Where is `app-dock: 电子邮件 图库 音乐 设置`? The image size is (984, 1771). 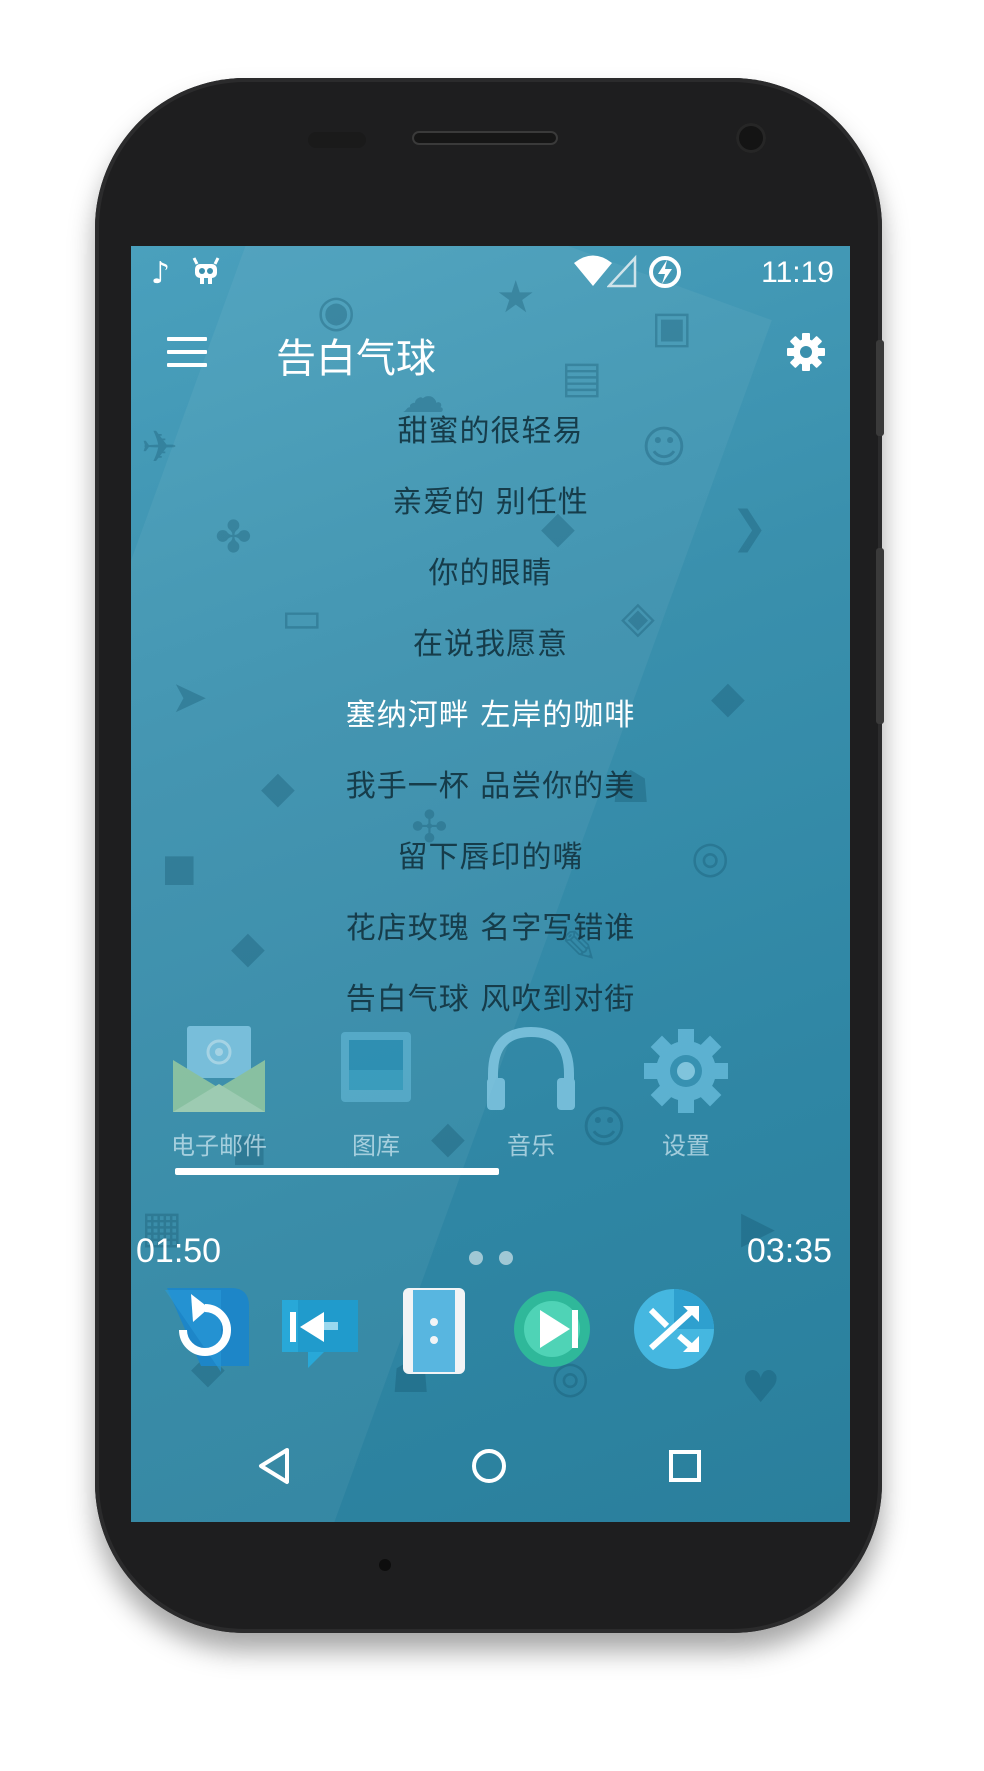
app-dock: 电子邮件 图库 音乐 设置 is located at coordinates (490, 1101).